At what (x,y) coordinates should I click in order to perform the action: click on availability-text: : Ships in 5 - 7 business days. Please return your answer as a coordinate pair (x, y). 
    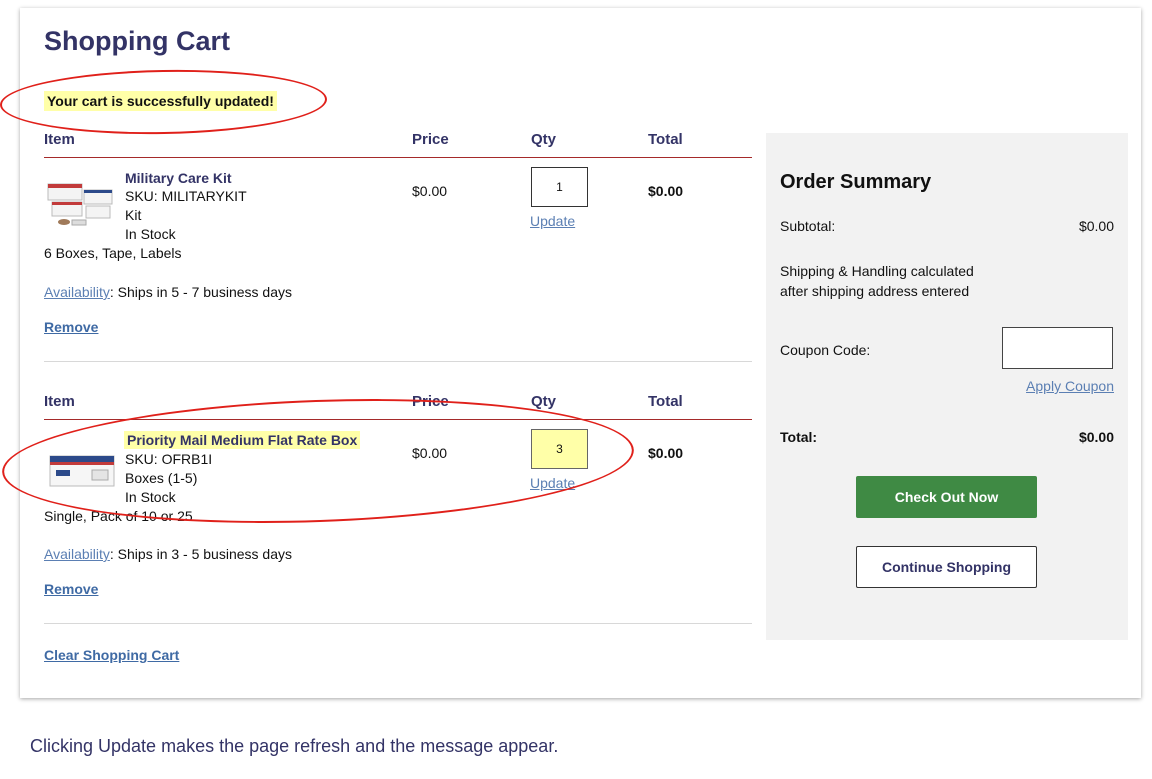
    Looking at the image, I should click on (200, 292).